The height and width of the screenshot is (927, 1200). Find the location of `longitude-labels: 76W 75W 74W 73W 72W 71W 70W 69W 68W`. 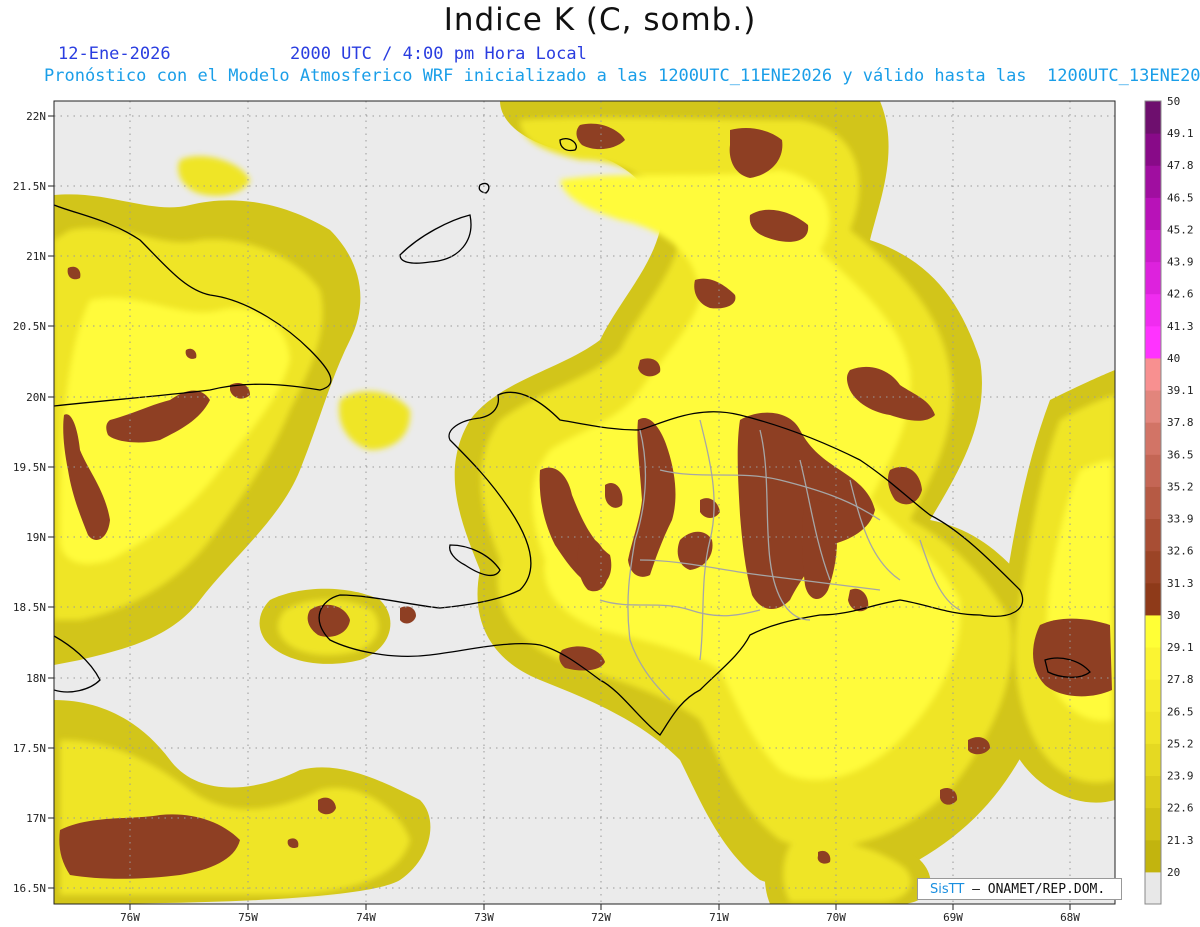

longitude-labels: 76W 75W 74W 73W 72W 71W 70W 69W 68W is located at coordinates (600, 917).